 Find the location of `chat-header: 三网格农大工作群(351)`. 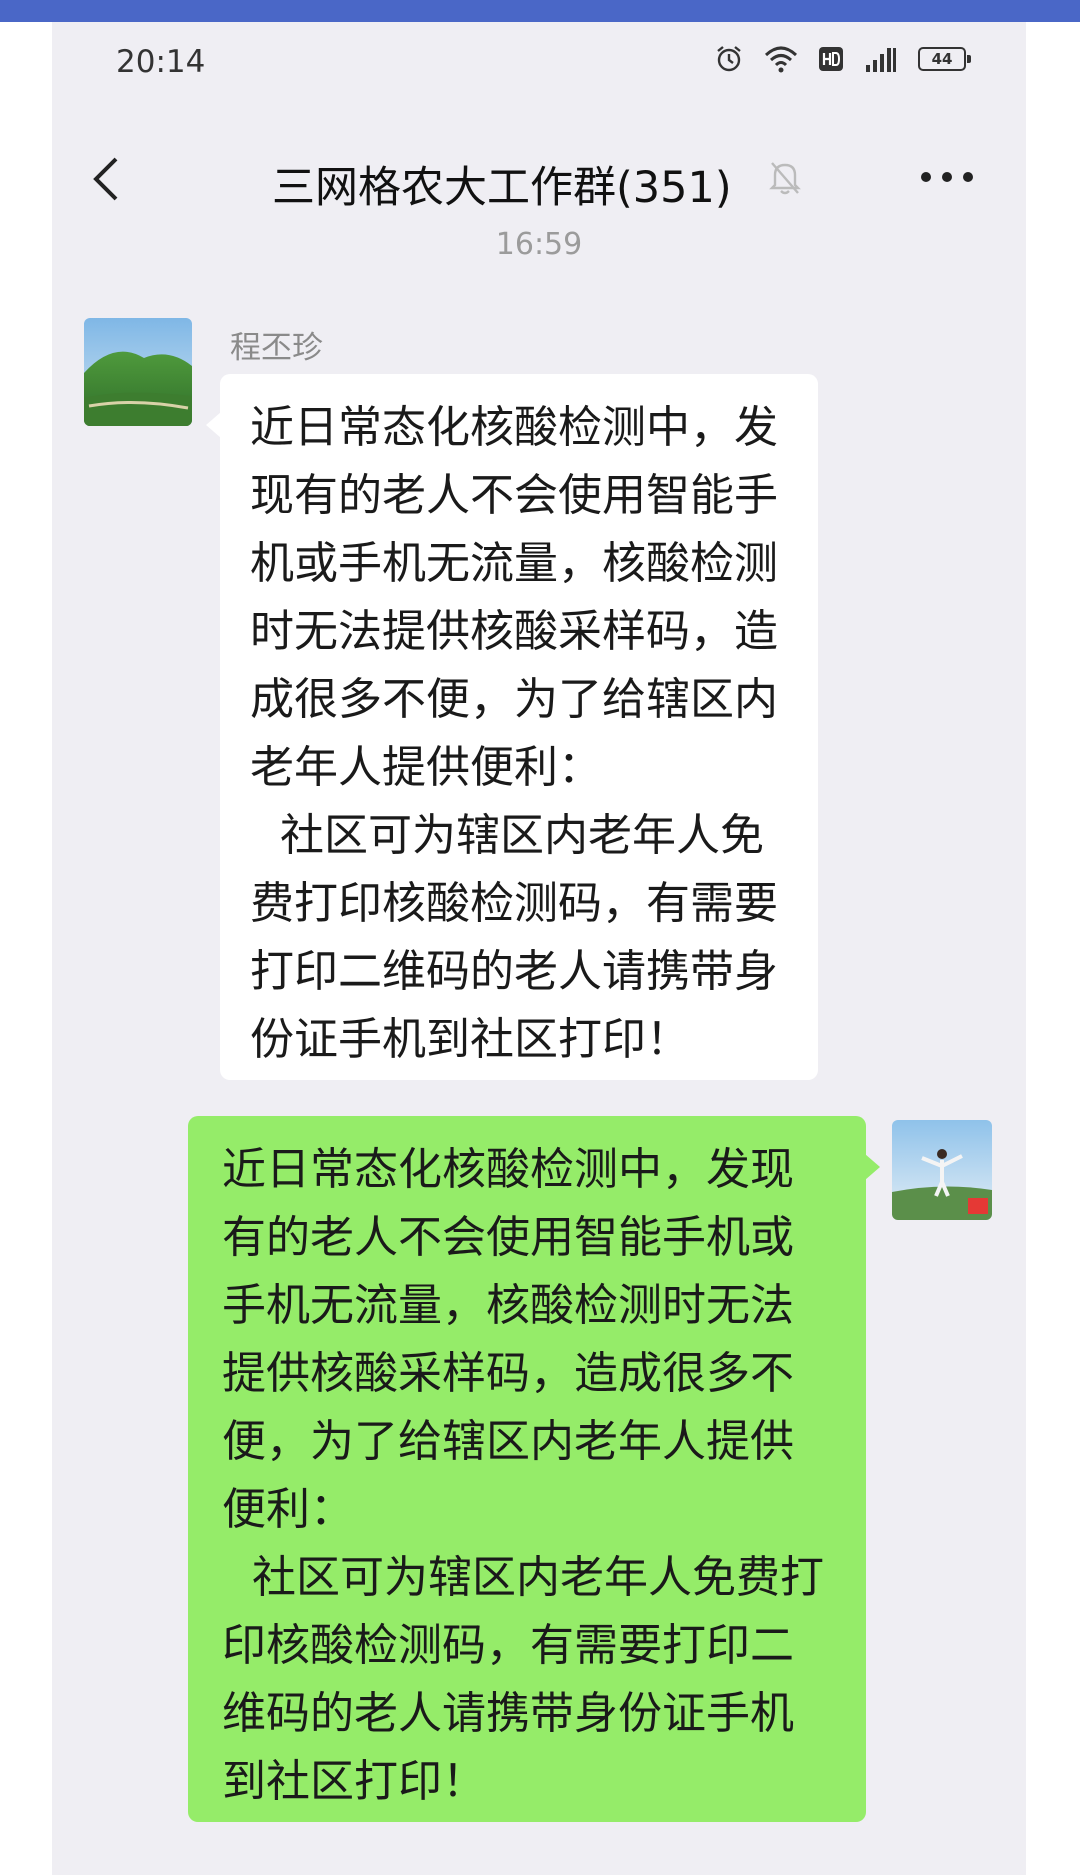

chat-header: 三网格农大工作群(351) is located at coordinates (539, 177).